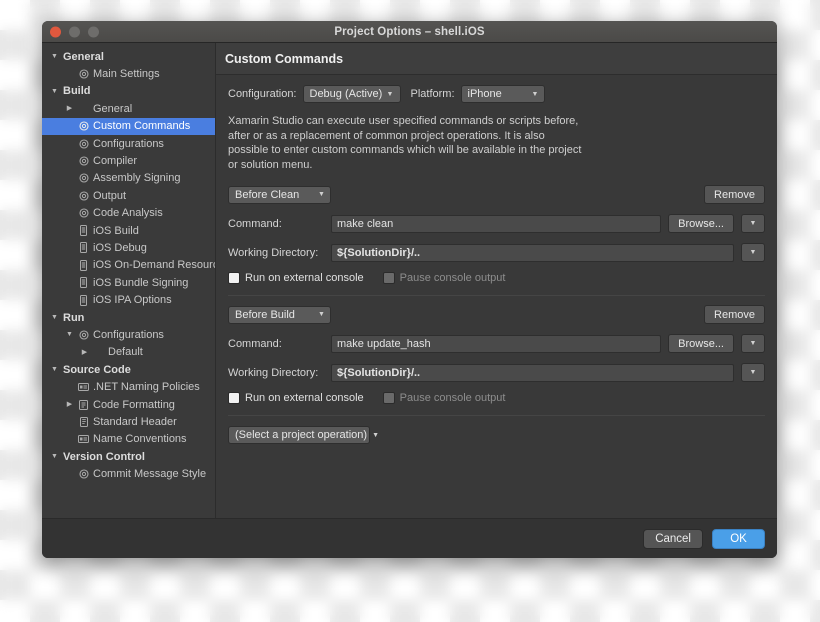 Image resolution: width=820 pixels, height=622 pixels. I want to click on sidebar-item-label: Standard Header, so click(135, 421).